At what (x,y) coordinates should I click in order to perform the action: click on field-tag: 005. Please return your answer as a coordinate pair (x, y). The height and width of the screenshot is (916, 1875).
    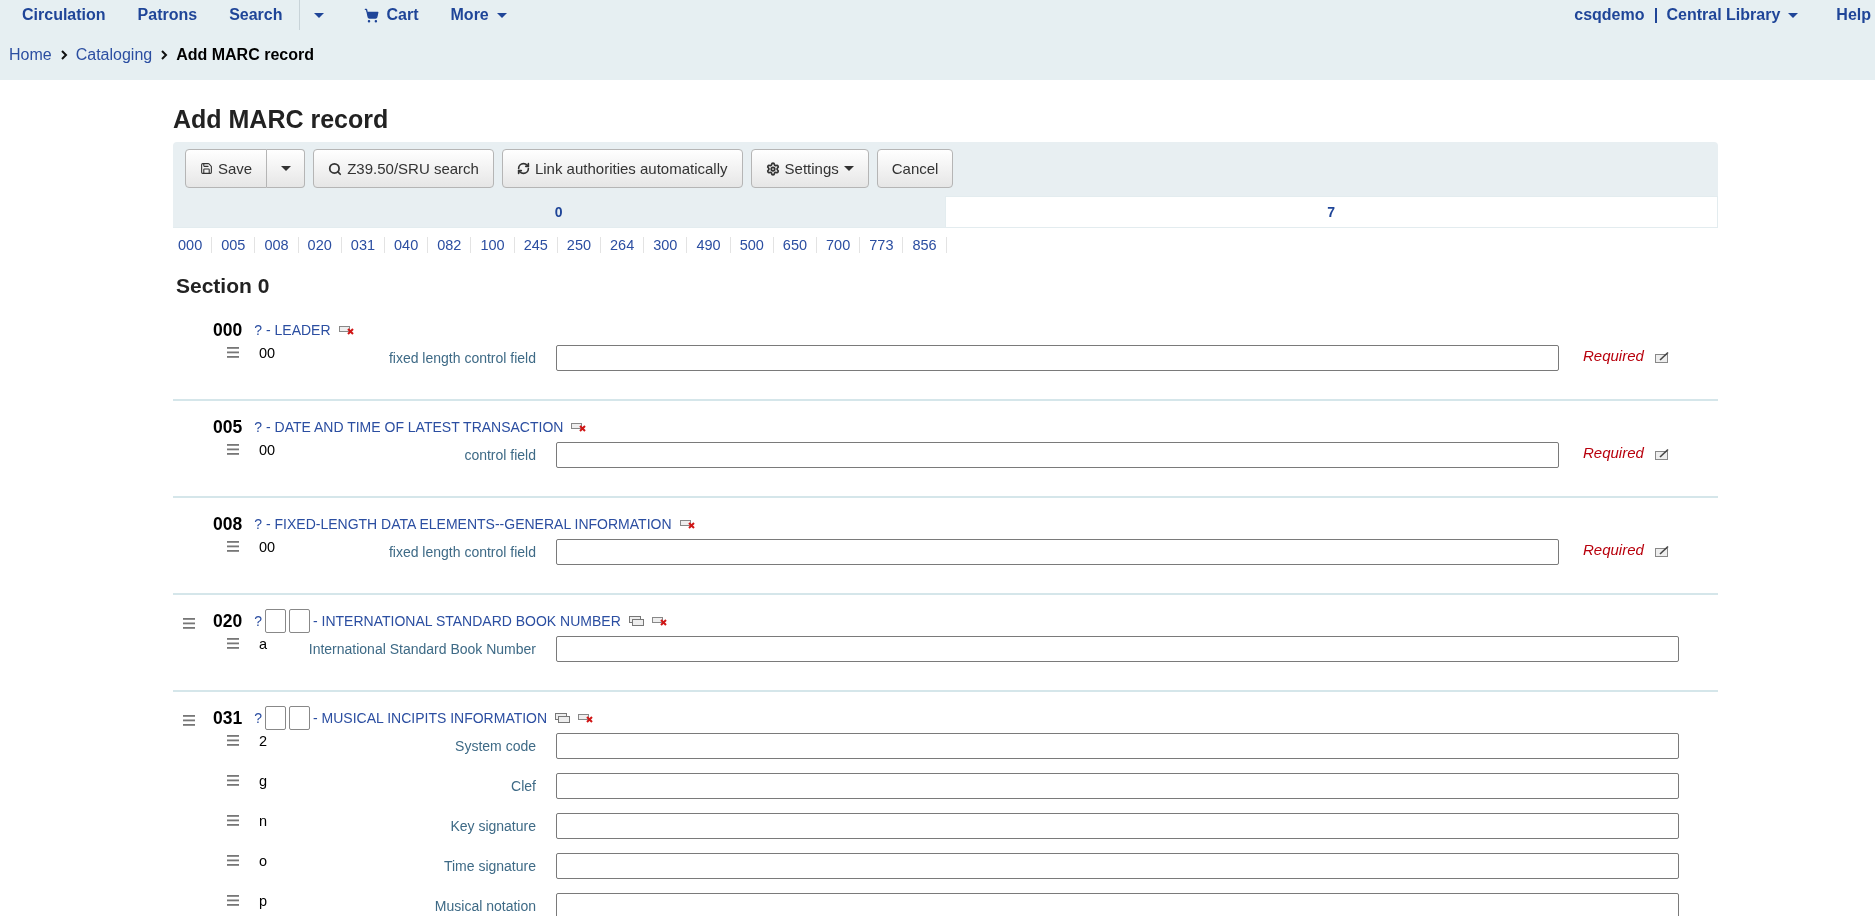
    Looking at the image, I should click on (228, 427).